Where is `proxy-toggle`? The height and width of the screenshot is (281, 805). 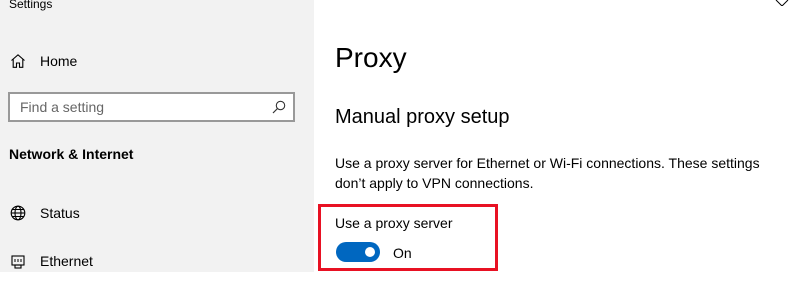
proxy-toggle is located at coordinates (358, 252).